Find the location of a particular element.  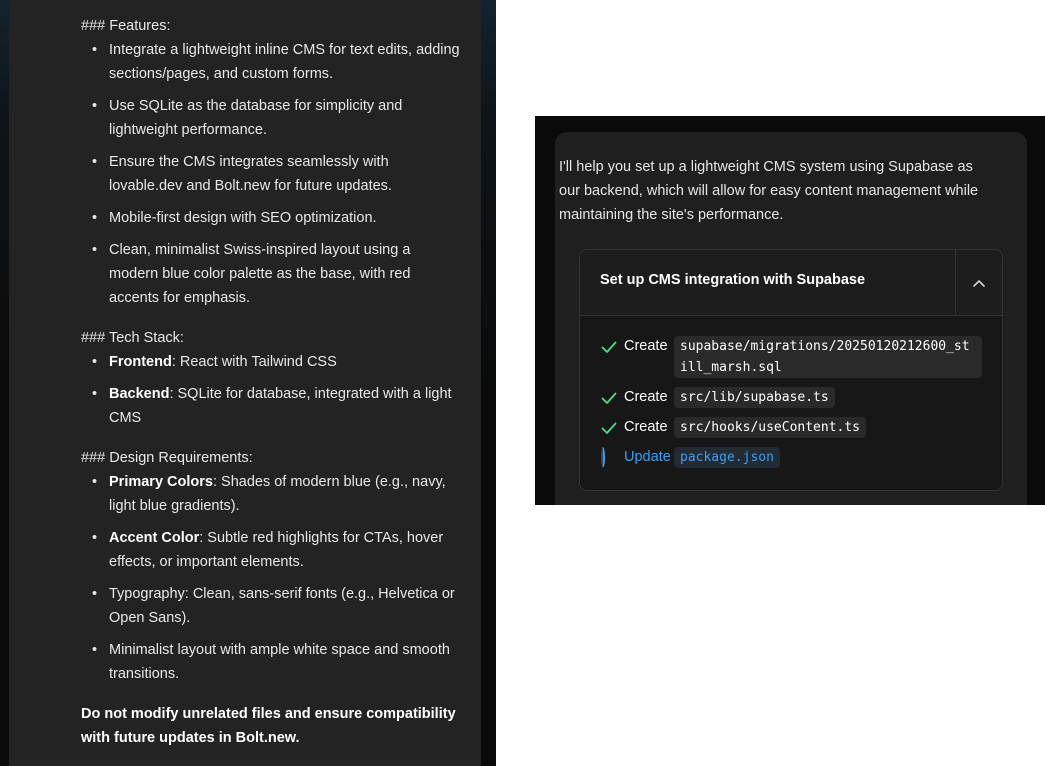

action-step: Create src/hooks/useContent.ts is located at coordinates (792, 427).